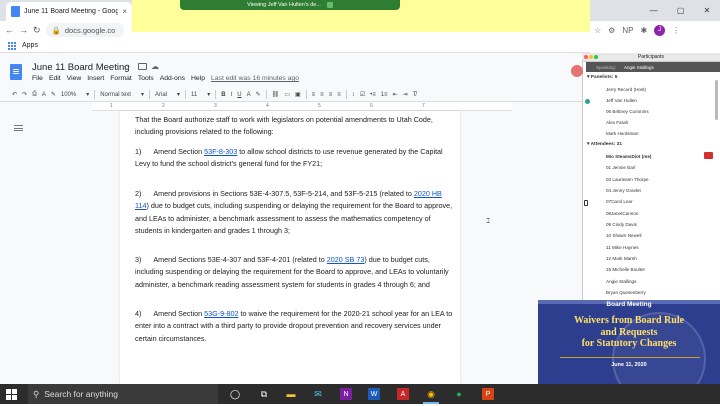 The image size is (720, 406). Describe the element at coordinates (346, 394) in the screenshot. I see `onenote-icon: N` at that location.